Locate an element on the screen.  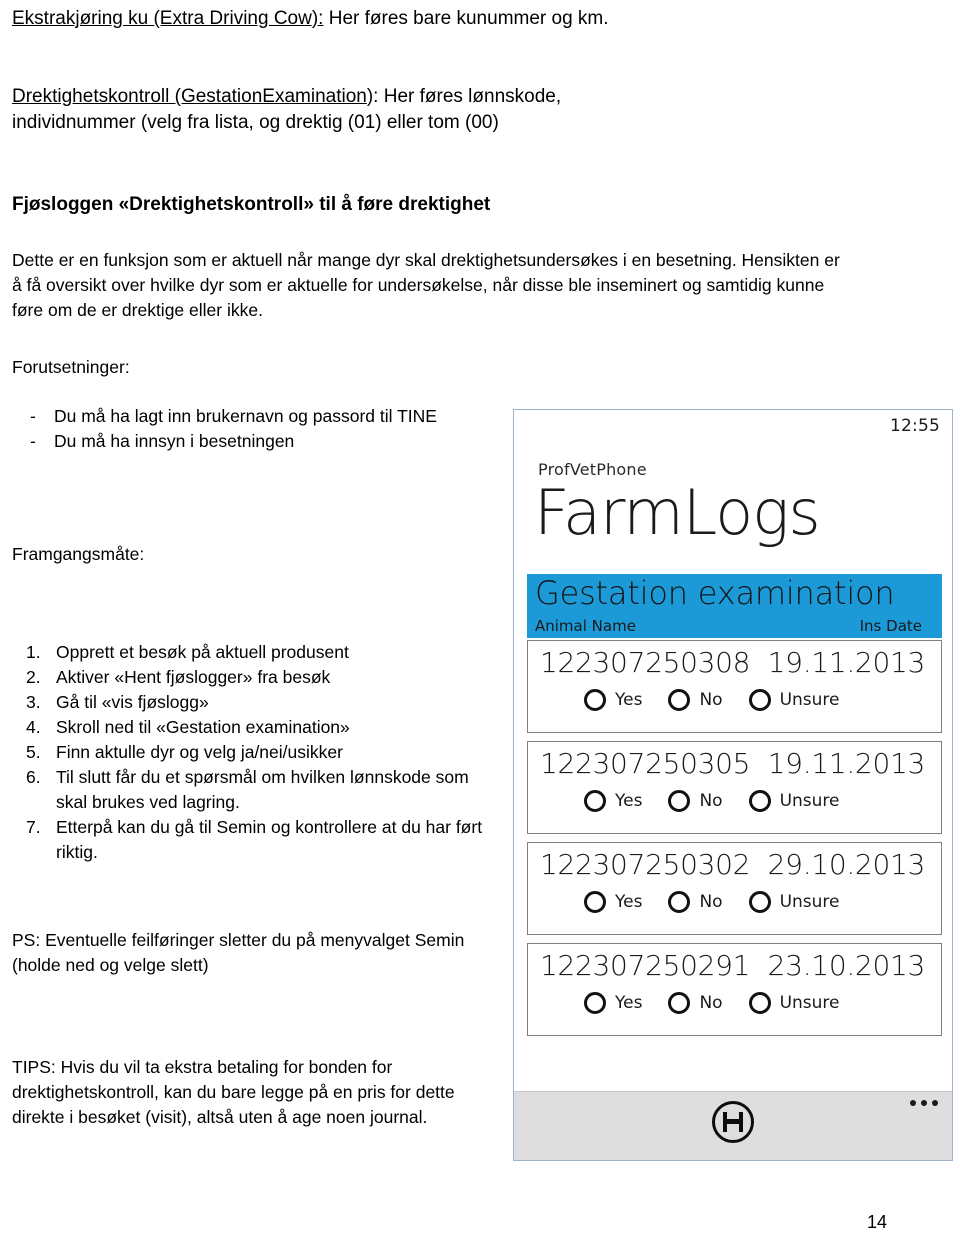
list-number: 2. is located at coordinates (33, 677).